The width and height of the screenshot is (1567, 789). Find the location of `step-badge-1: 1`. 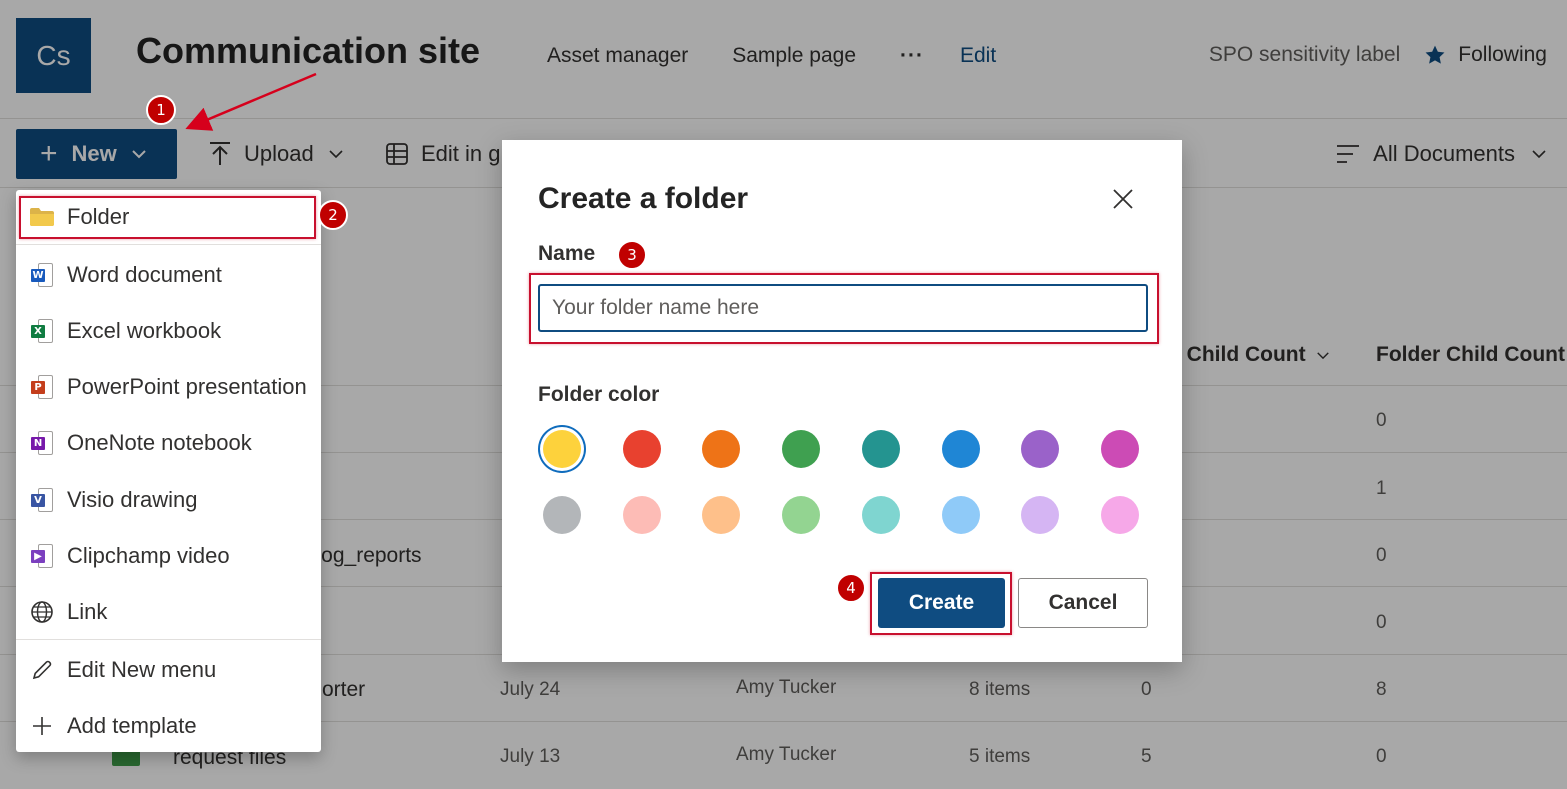

step-badge-1: 1 is located at coordinates (161, 110).